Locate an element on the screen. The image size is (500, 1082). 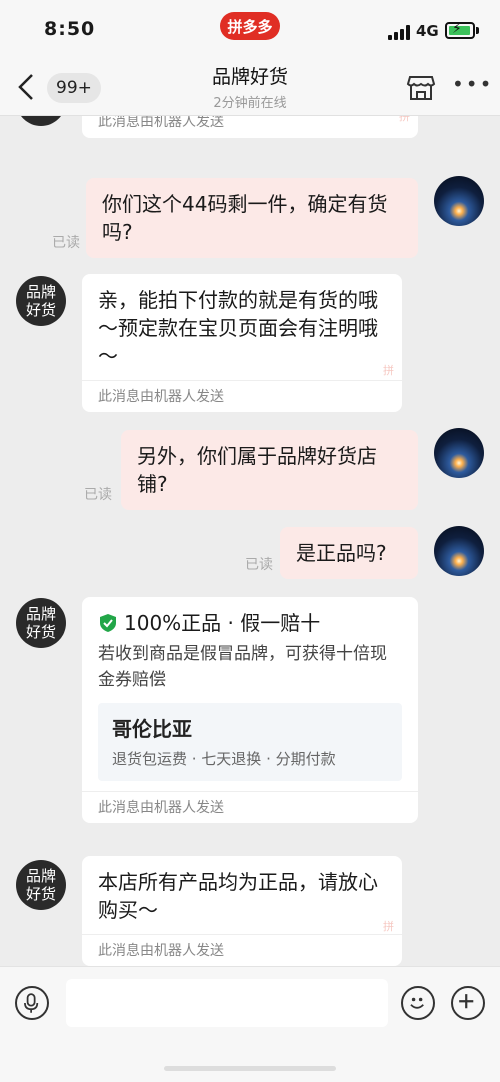
guarantee-title-text: 100%正品 · 假一赔十 is located at coordinates (222, 623).